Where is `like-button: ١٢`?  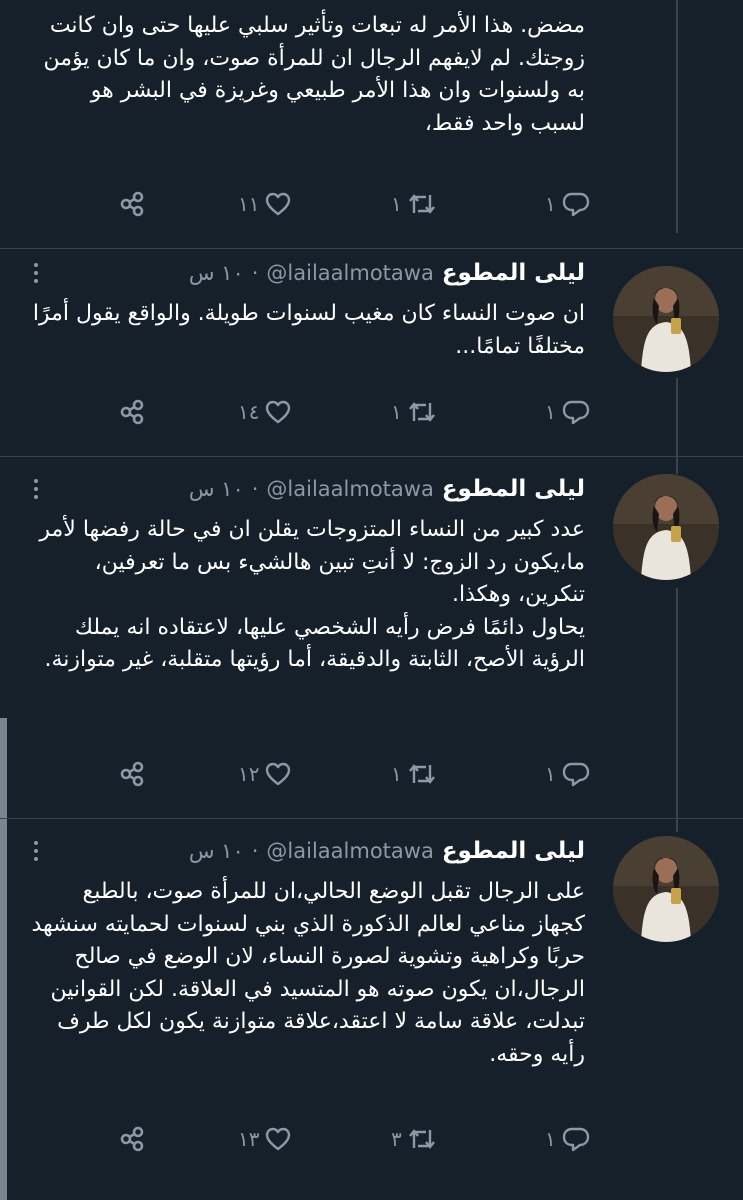
like-button: ١٢ is located at coordinates (265, 774).